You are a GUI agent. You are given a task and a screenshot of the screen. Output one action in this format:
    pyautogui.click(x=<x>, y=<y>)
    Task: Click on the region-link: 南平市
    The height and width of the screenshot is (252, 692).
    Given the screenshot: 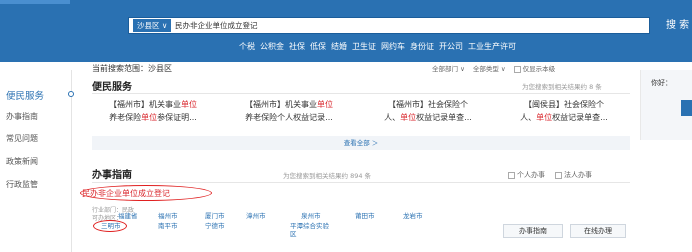 What is the action you would take?
    pyautogui.click(x=168, y=226)
    